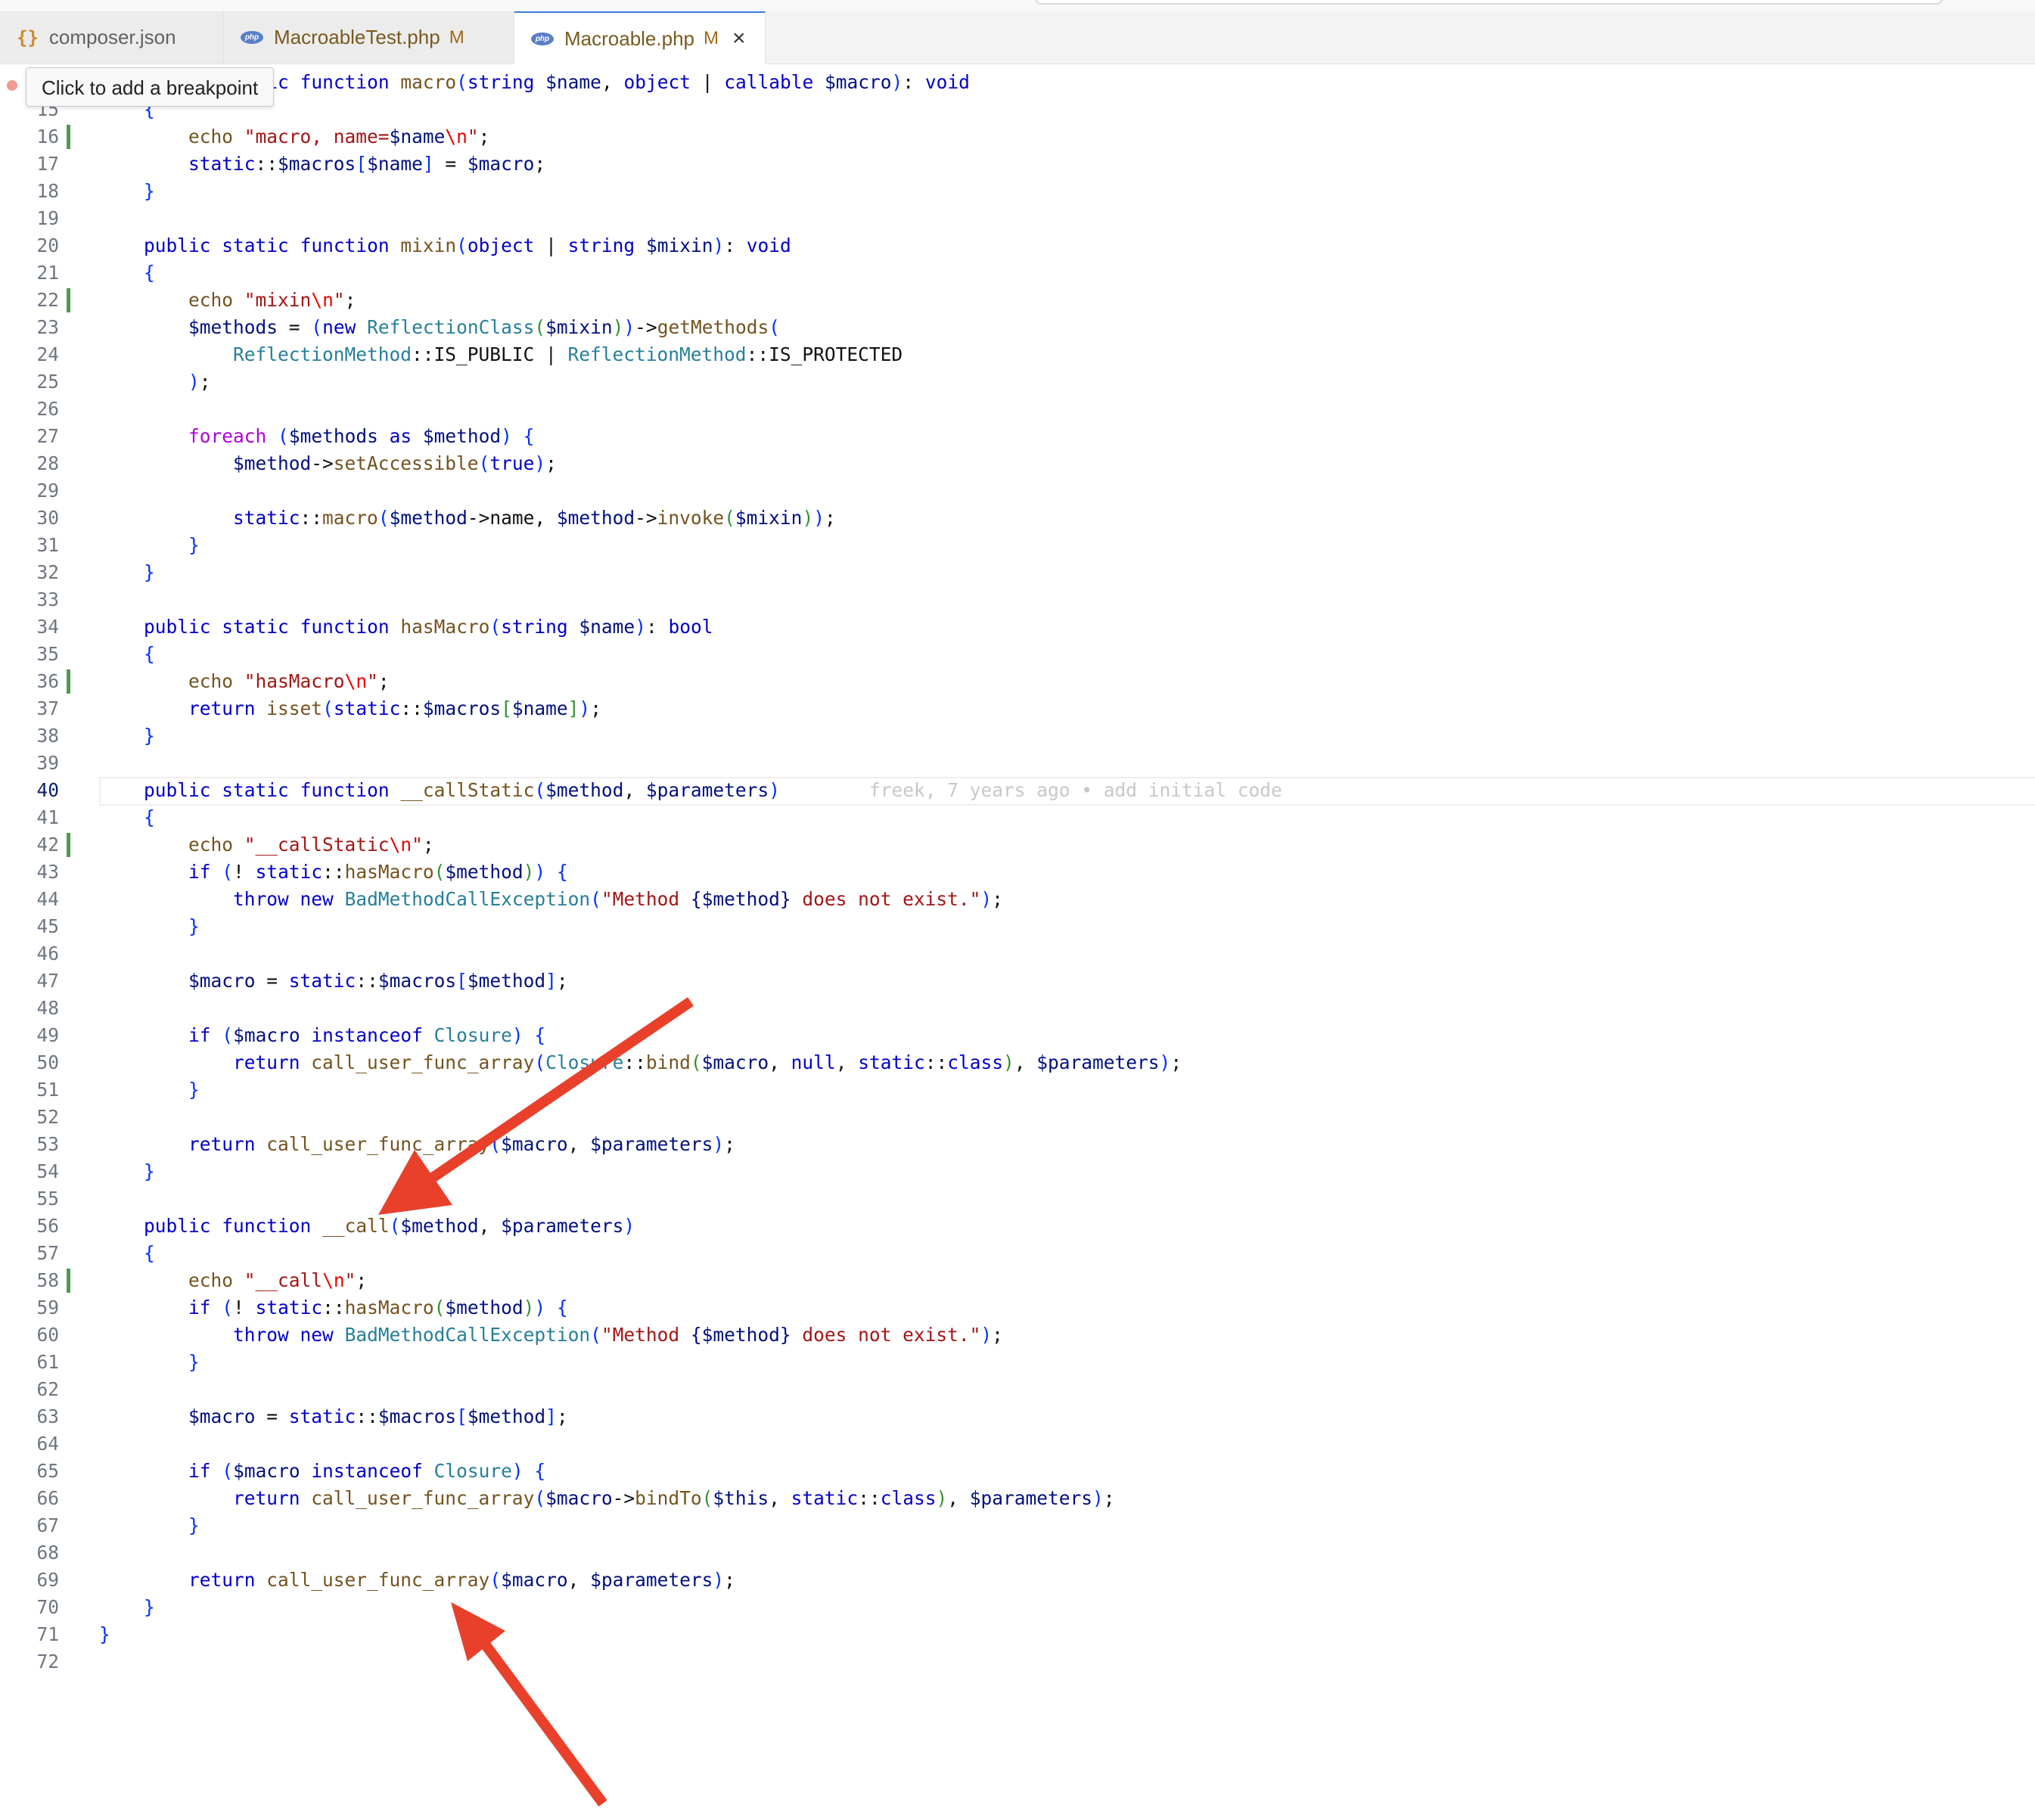 The width and height of the screenshot is (2035, 1820). What do you see at coordinates (536, 1402) in the screenshot?
I see `annotation-arrows` at bounding box center [536, 1402].